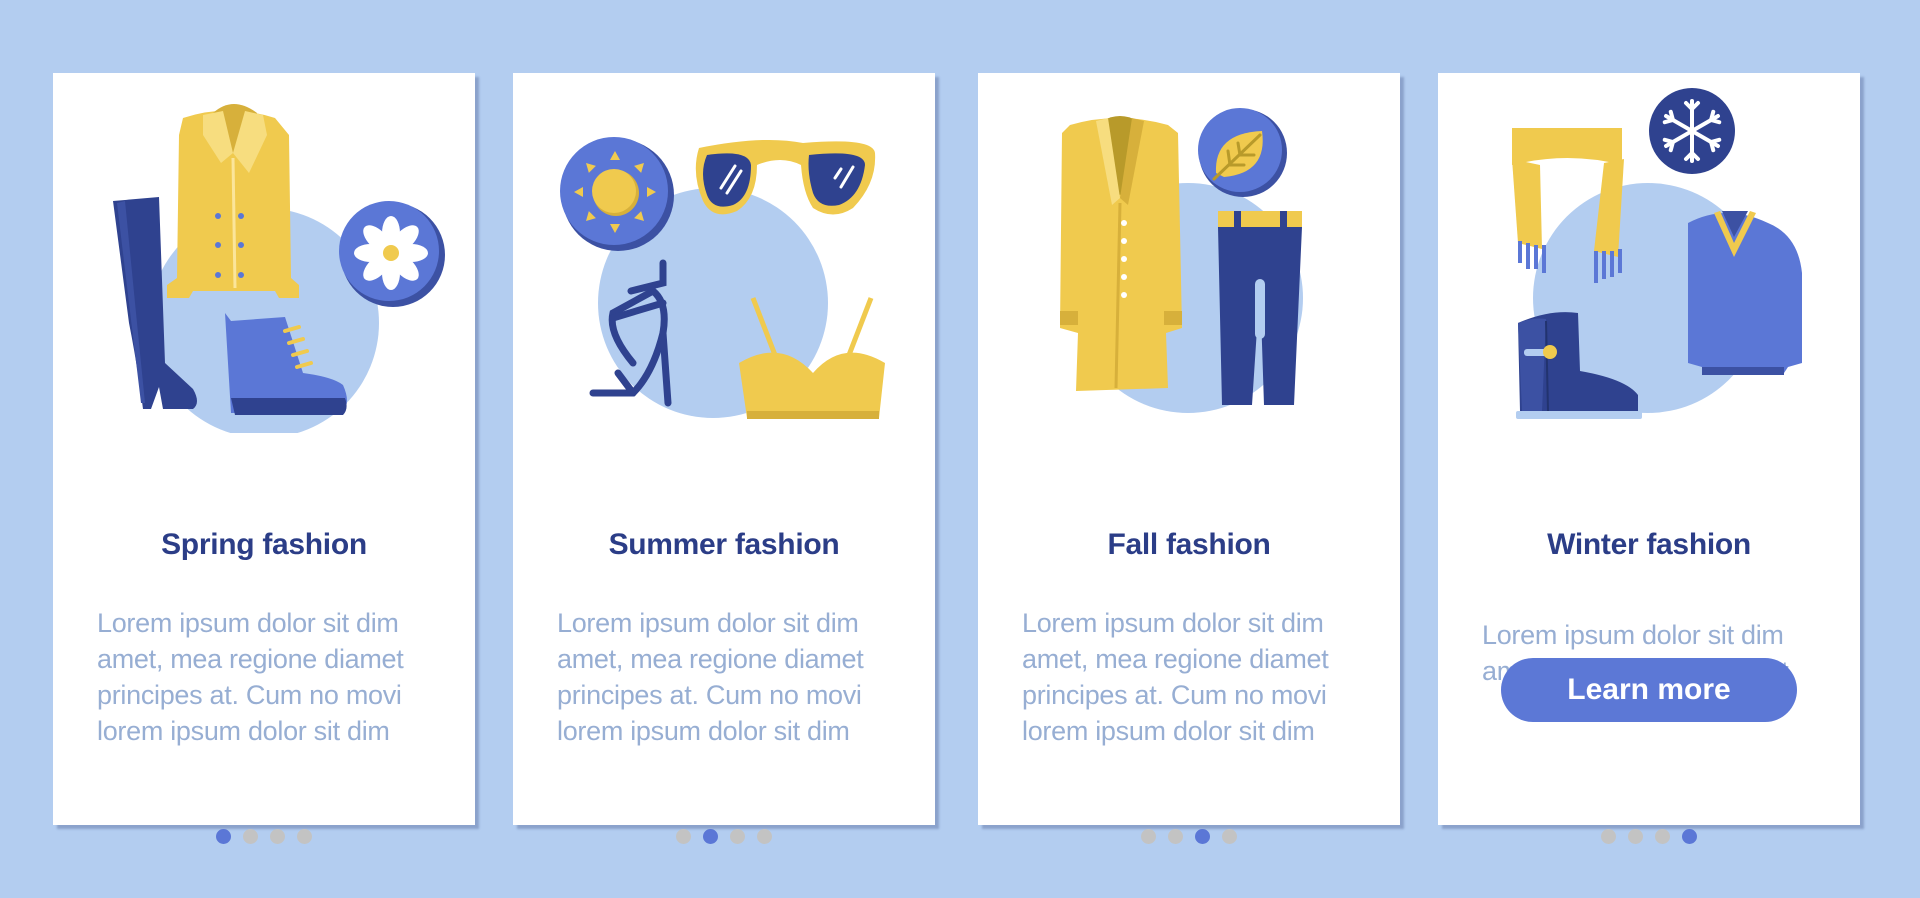  I want to click on leaf-badge-icon, so click(1242, 152).